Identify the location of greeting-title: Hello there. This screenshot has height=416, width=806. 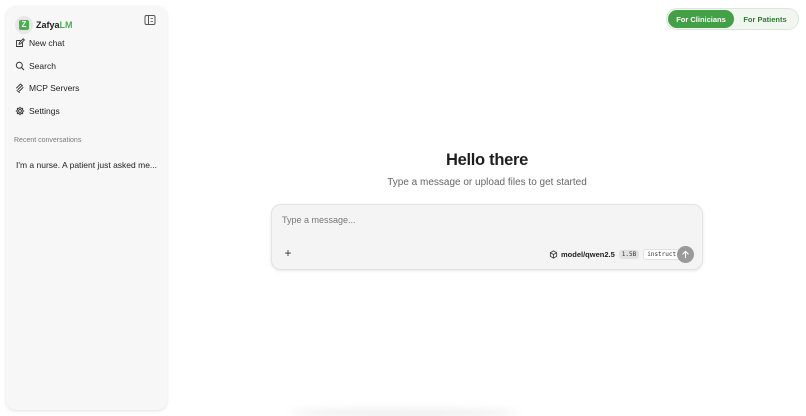
(487, 160).